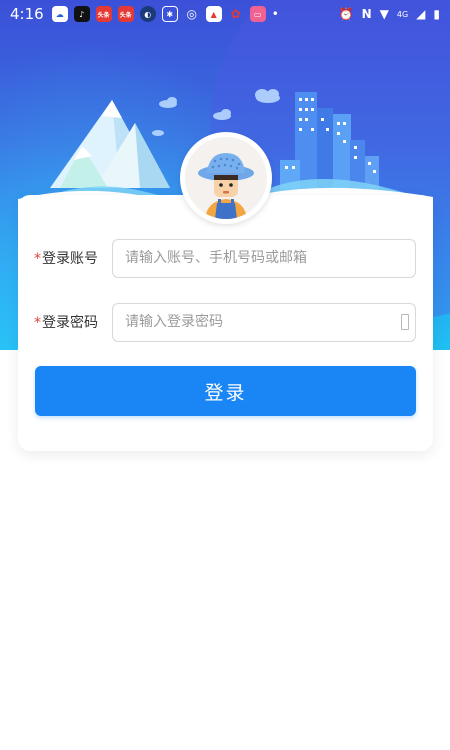 Image resolution: width=450 pixels, height=750 pixels. Describe the element at coordinates (366, 14) in the screenshot. I see `nfc-icon: N` at that location.